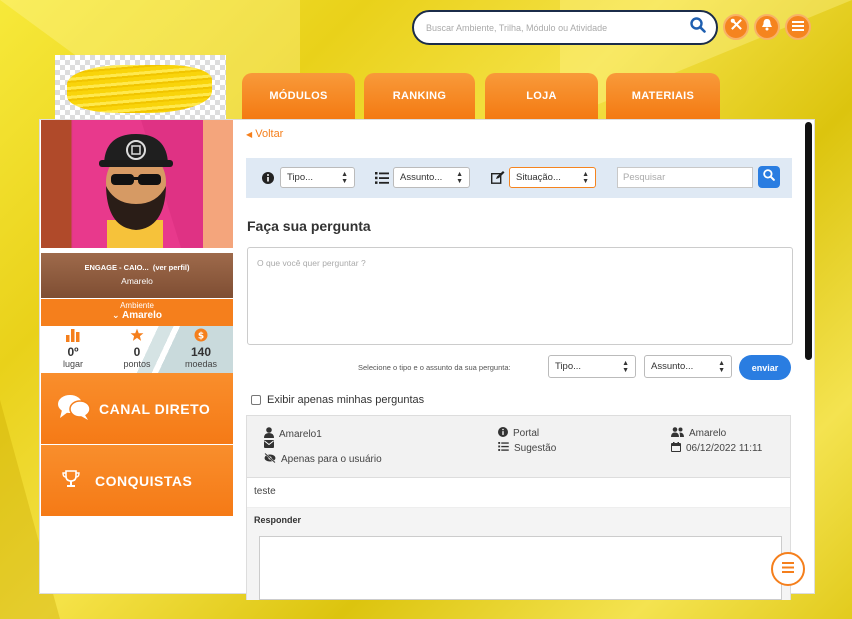  Describe the element at coordinates (337, 400) in the screenshot. I see `only-mine-toggle: Exibir apenas minhas perguntas` at that location.